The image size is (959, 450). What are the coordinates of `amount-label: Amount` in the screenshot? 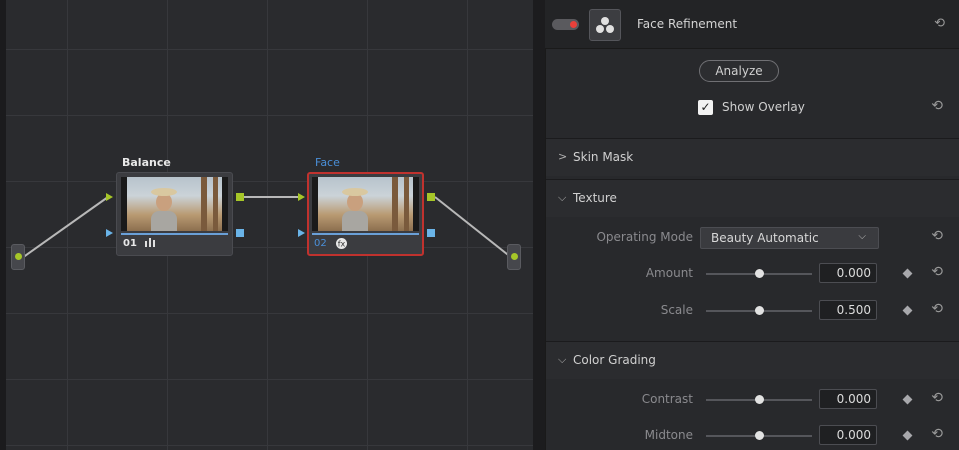 It's located at (669, 273).